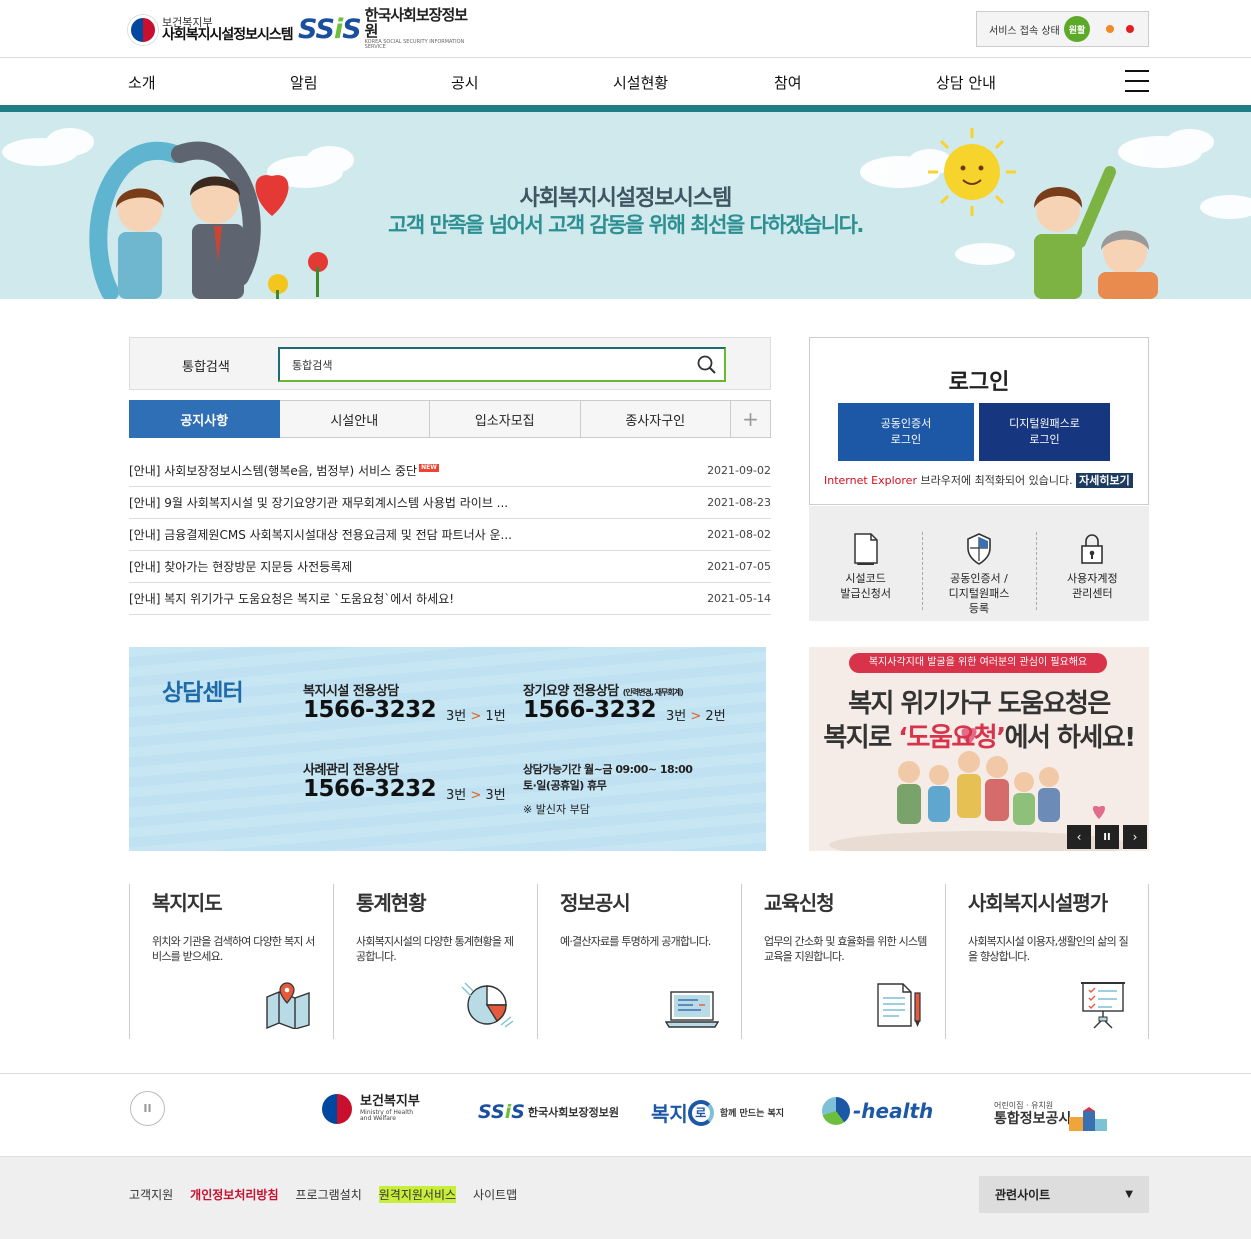  Describe the element at coordinates (234, 1194) in the screenshot. I see `footer-link-privacy: 개인정보처리방침` at that location.